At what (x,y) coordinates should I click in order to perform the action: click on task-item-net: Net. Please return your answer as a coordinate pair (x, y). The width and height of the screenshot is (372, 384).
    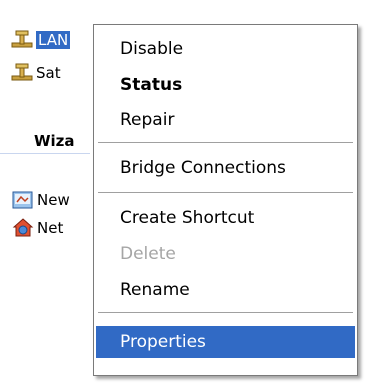
    Looking at the image, I should click on (37, 228).